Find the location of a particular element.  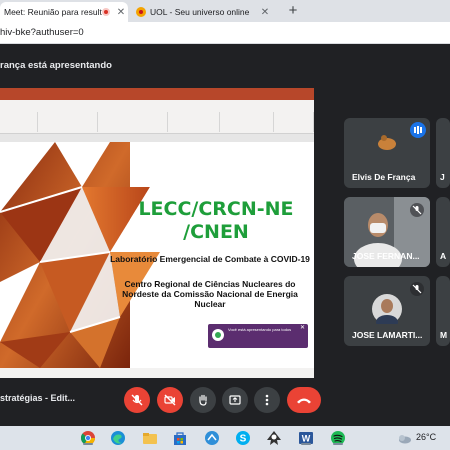

participant-name: Elvis De França is located at coordinates (384, 177).